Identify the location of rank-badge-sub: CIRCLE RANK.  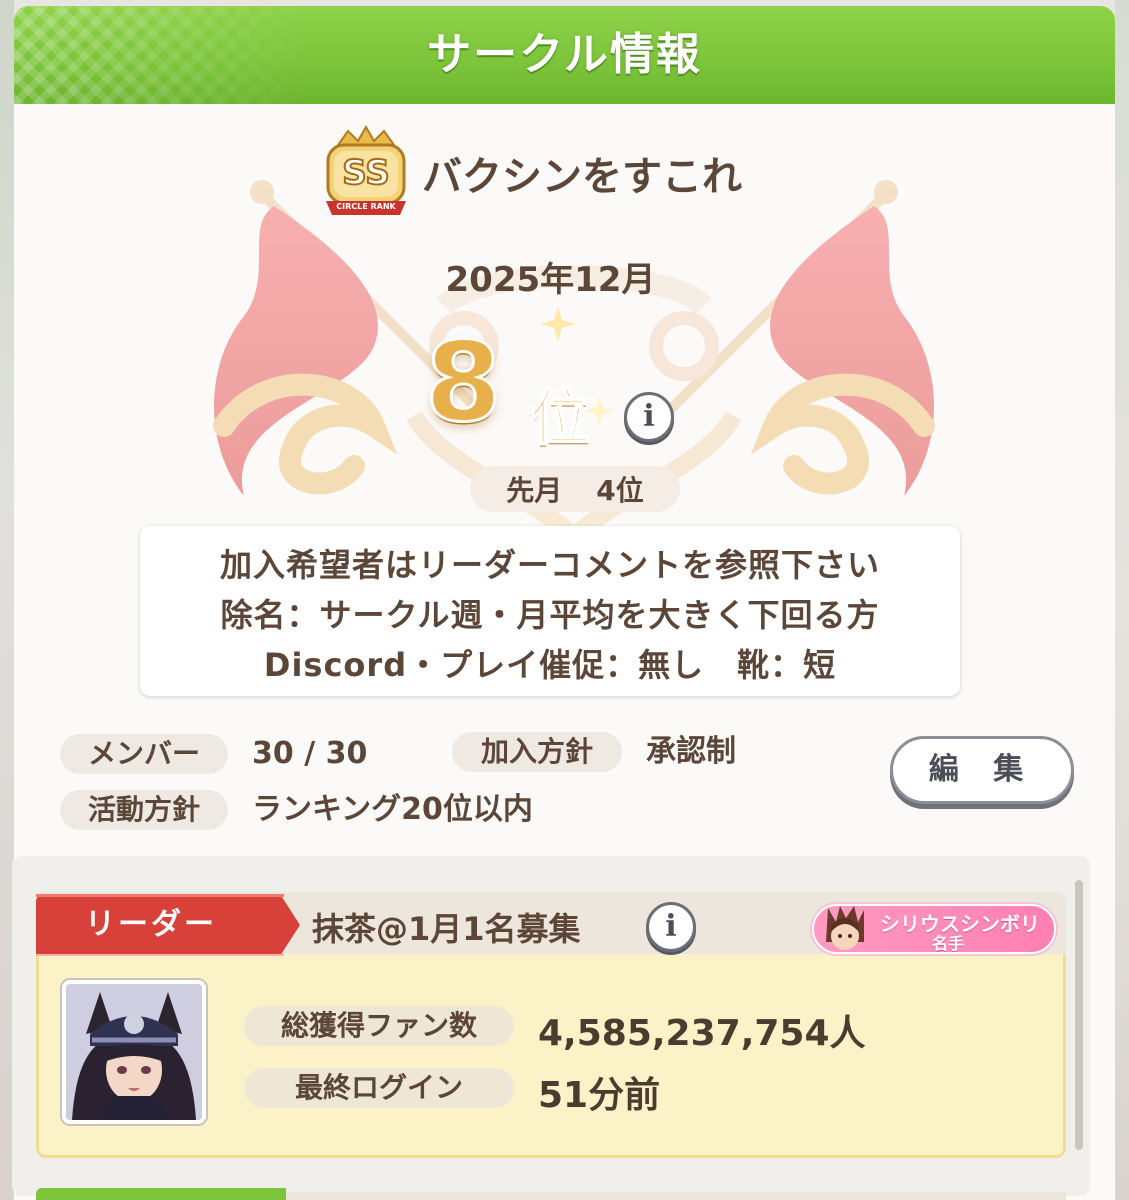
(366, 206).